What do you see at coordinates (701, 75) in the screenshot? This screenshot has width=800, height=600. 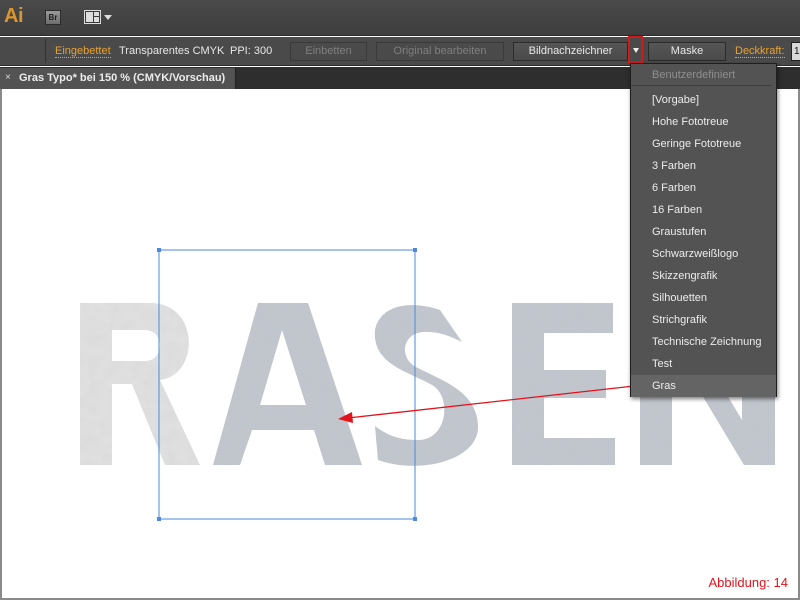 I see `menu-header-custom: Benutzerdefiniert` at bounding box center [701, 75].